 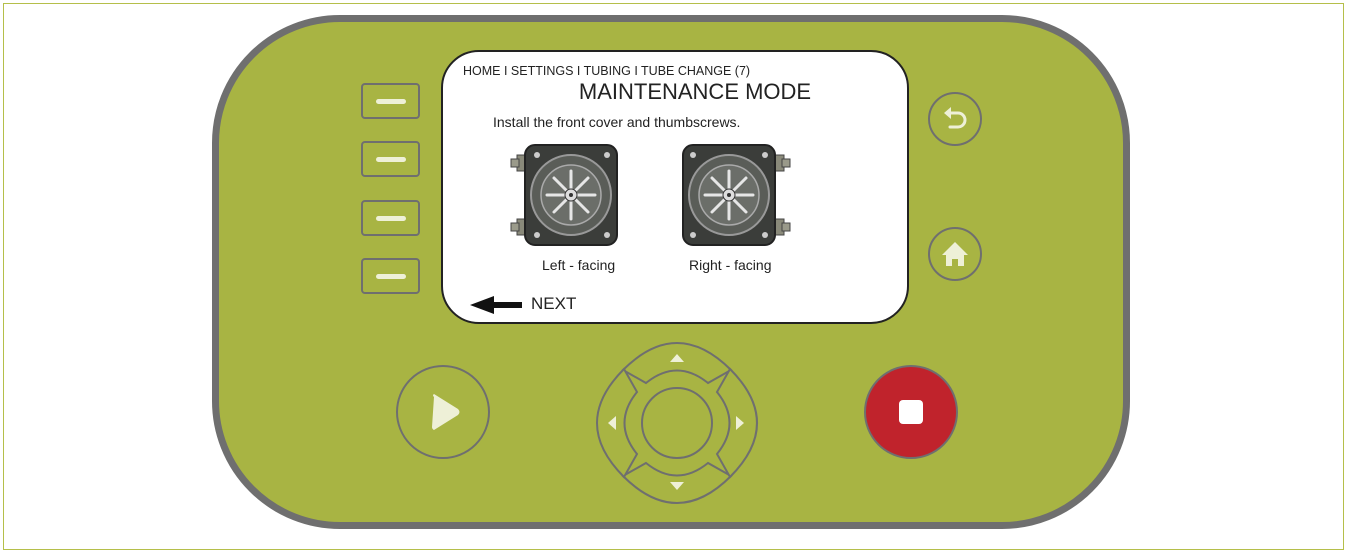 I want to click on dpad-up-button, so click(x=677, y=363).